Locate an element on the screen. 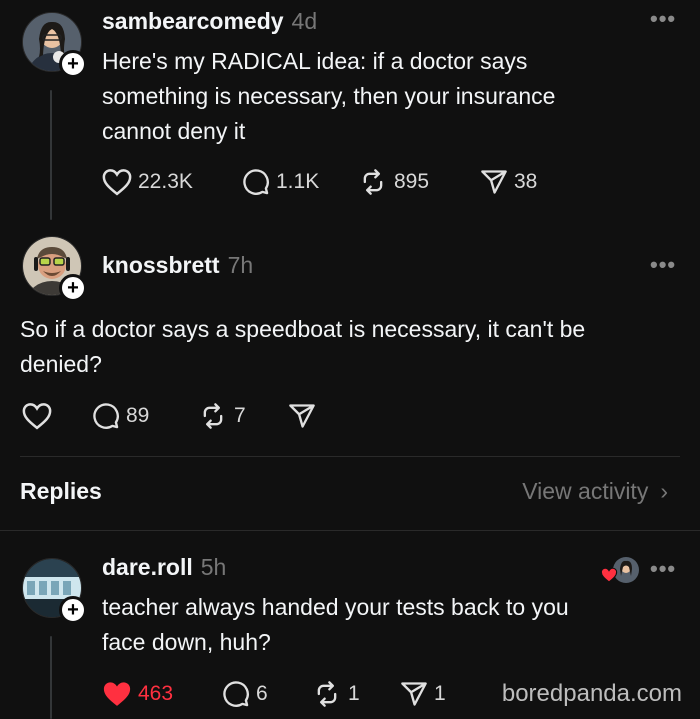  chevron-right-icon: › is located at coordinates (664, 491).